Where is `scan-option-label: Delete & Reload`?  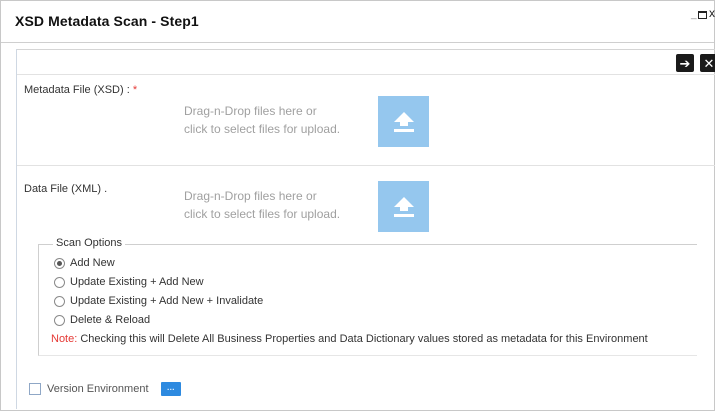
scan-option-label: Delete & Reload is located at coordinates (110, 320).